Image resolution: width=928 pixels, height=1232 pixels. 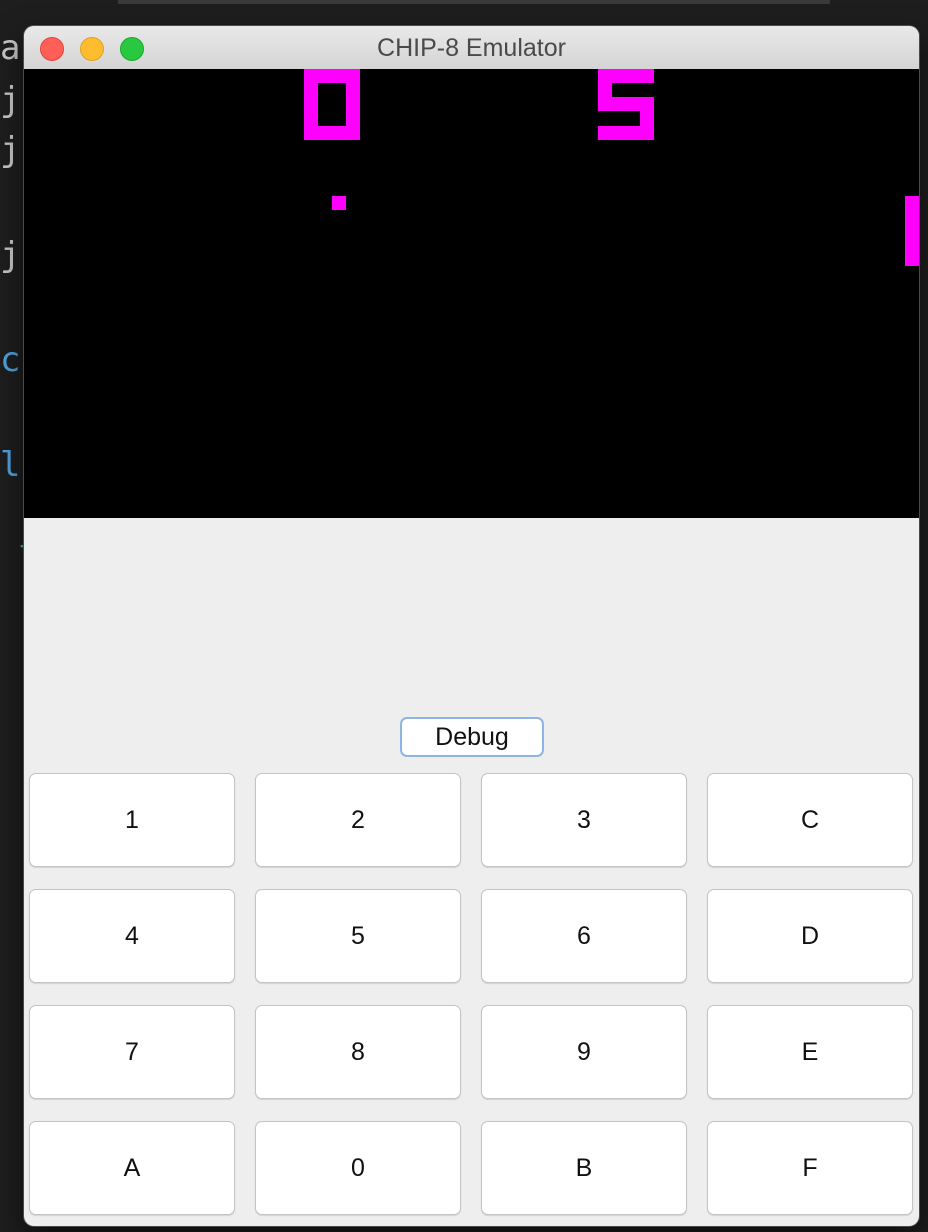 I want to click on key-d-button: D, so click(x=810, y=936).